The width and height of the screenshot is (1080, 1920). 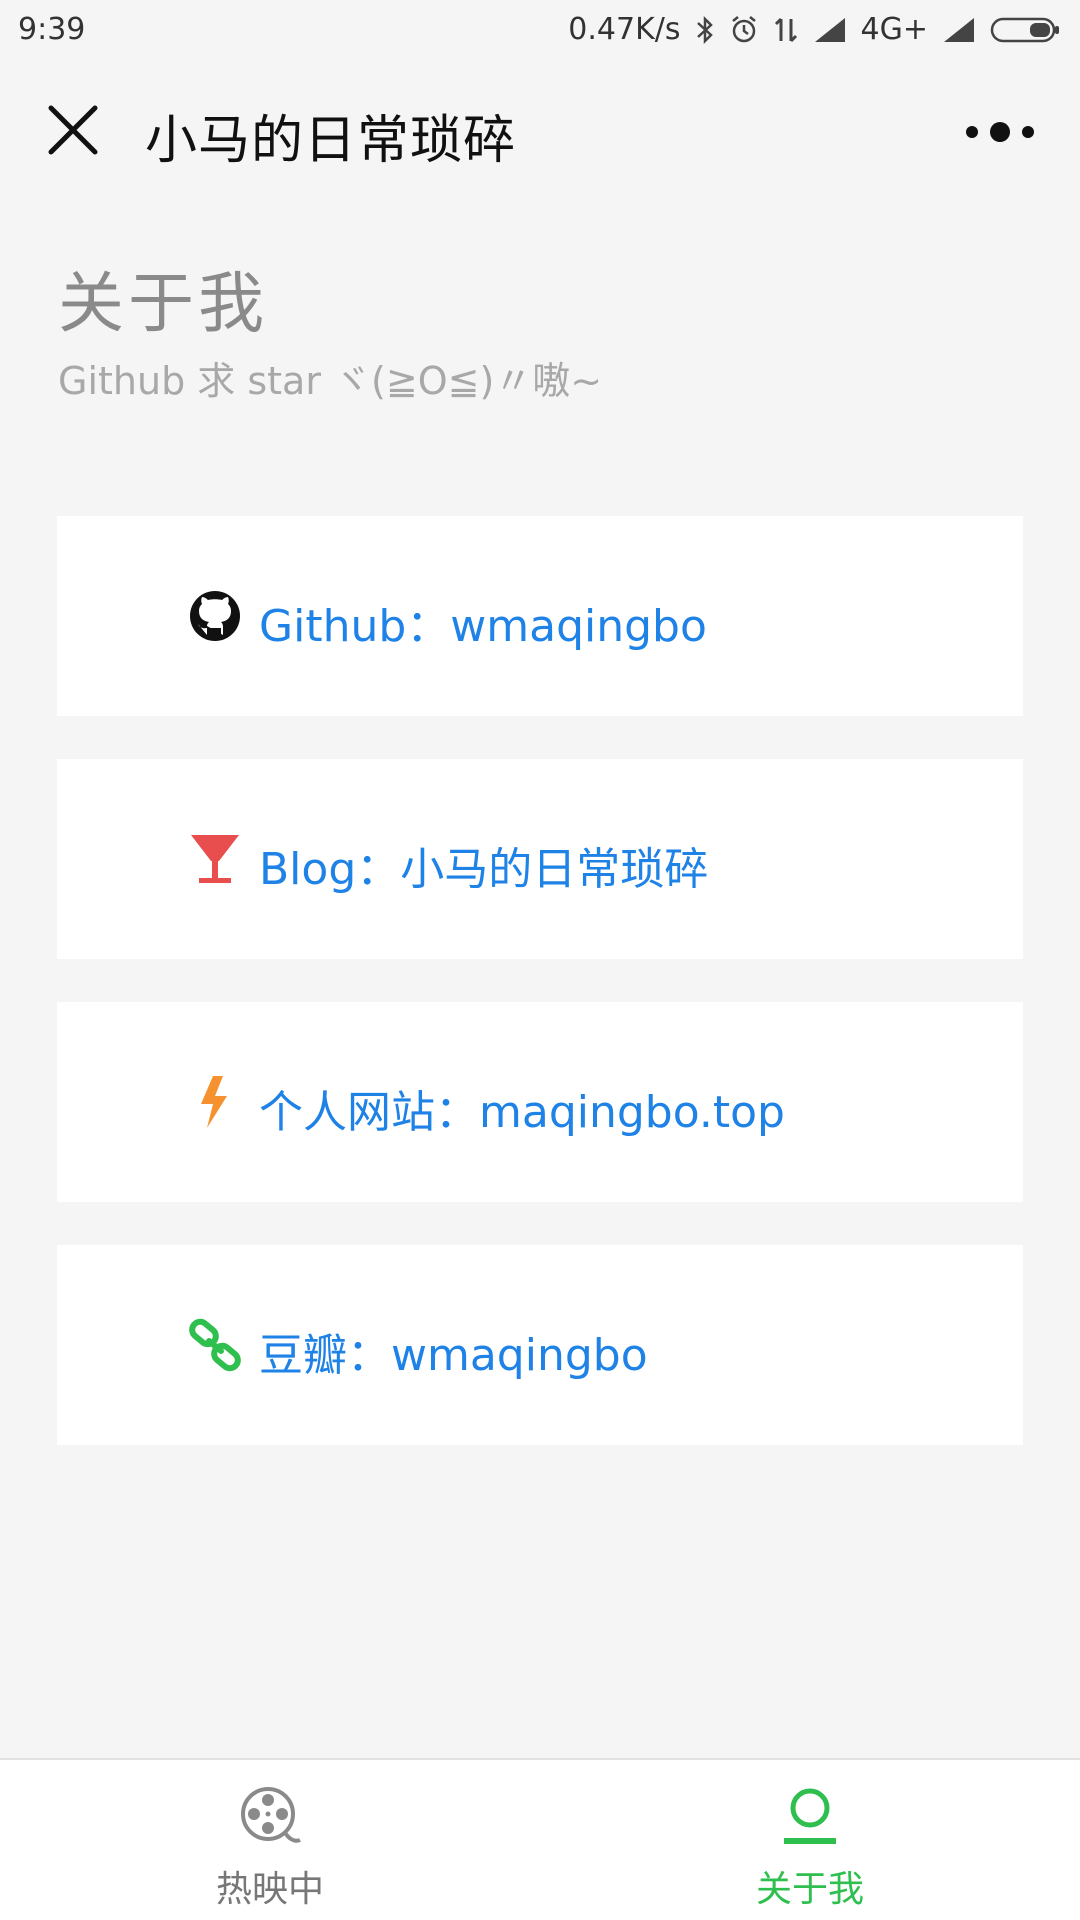 I want to click on network-type: 4G+, so click(x=894, y=29).